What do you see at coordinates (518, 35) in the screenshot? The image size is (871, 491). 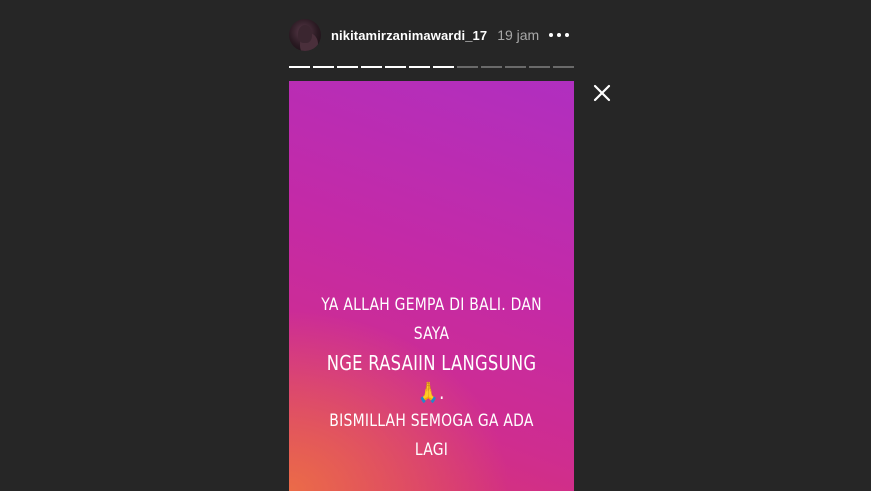 I see `story-timestamp: 19 jam` at bounding box center [518, 35].